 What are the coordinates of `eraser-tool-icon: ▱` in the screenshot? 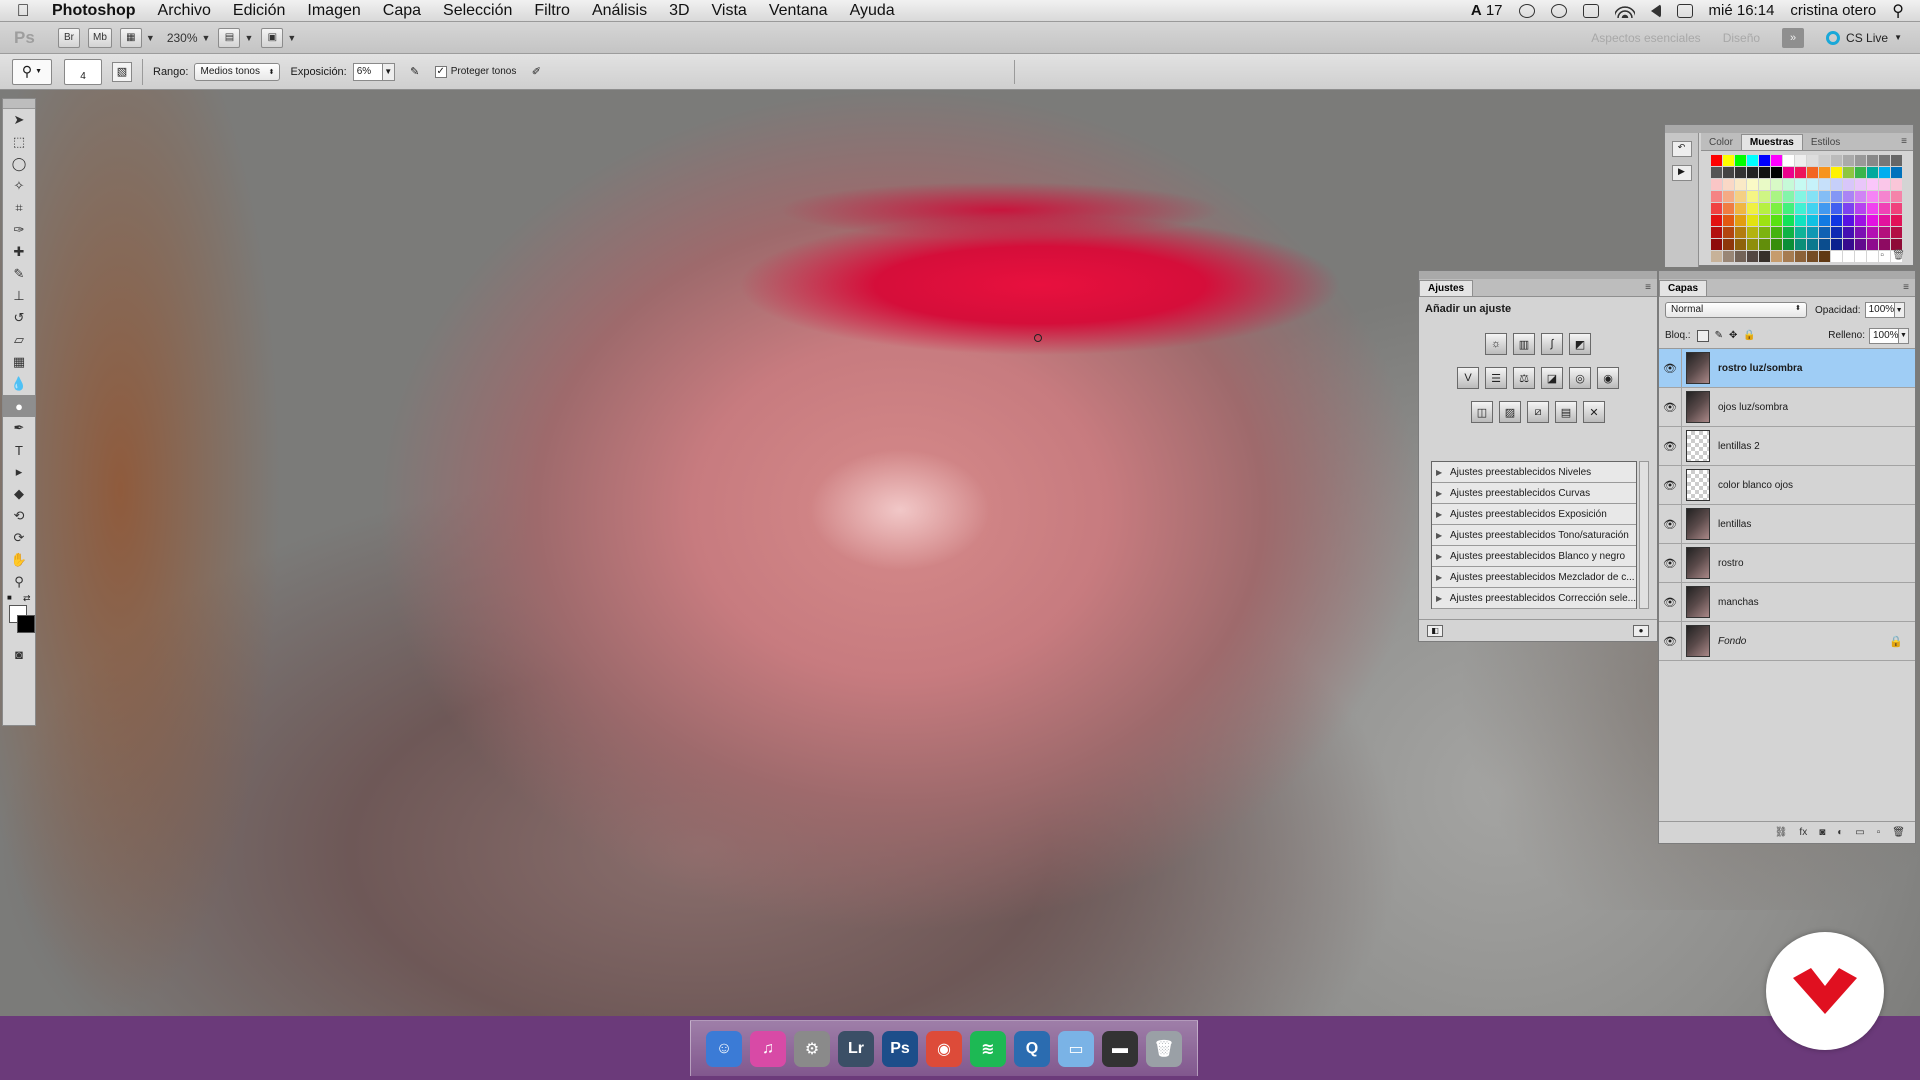 It's located at (19, 340).